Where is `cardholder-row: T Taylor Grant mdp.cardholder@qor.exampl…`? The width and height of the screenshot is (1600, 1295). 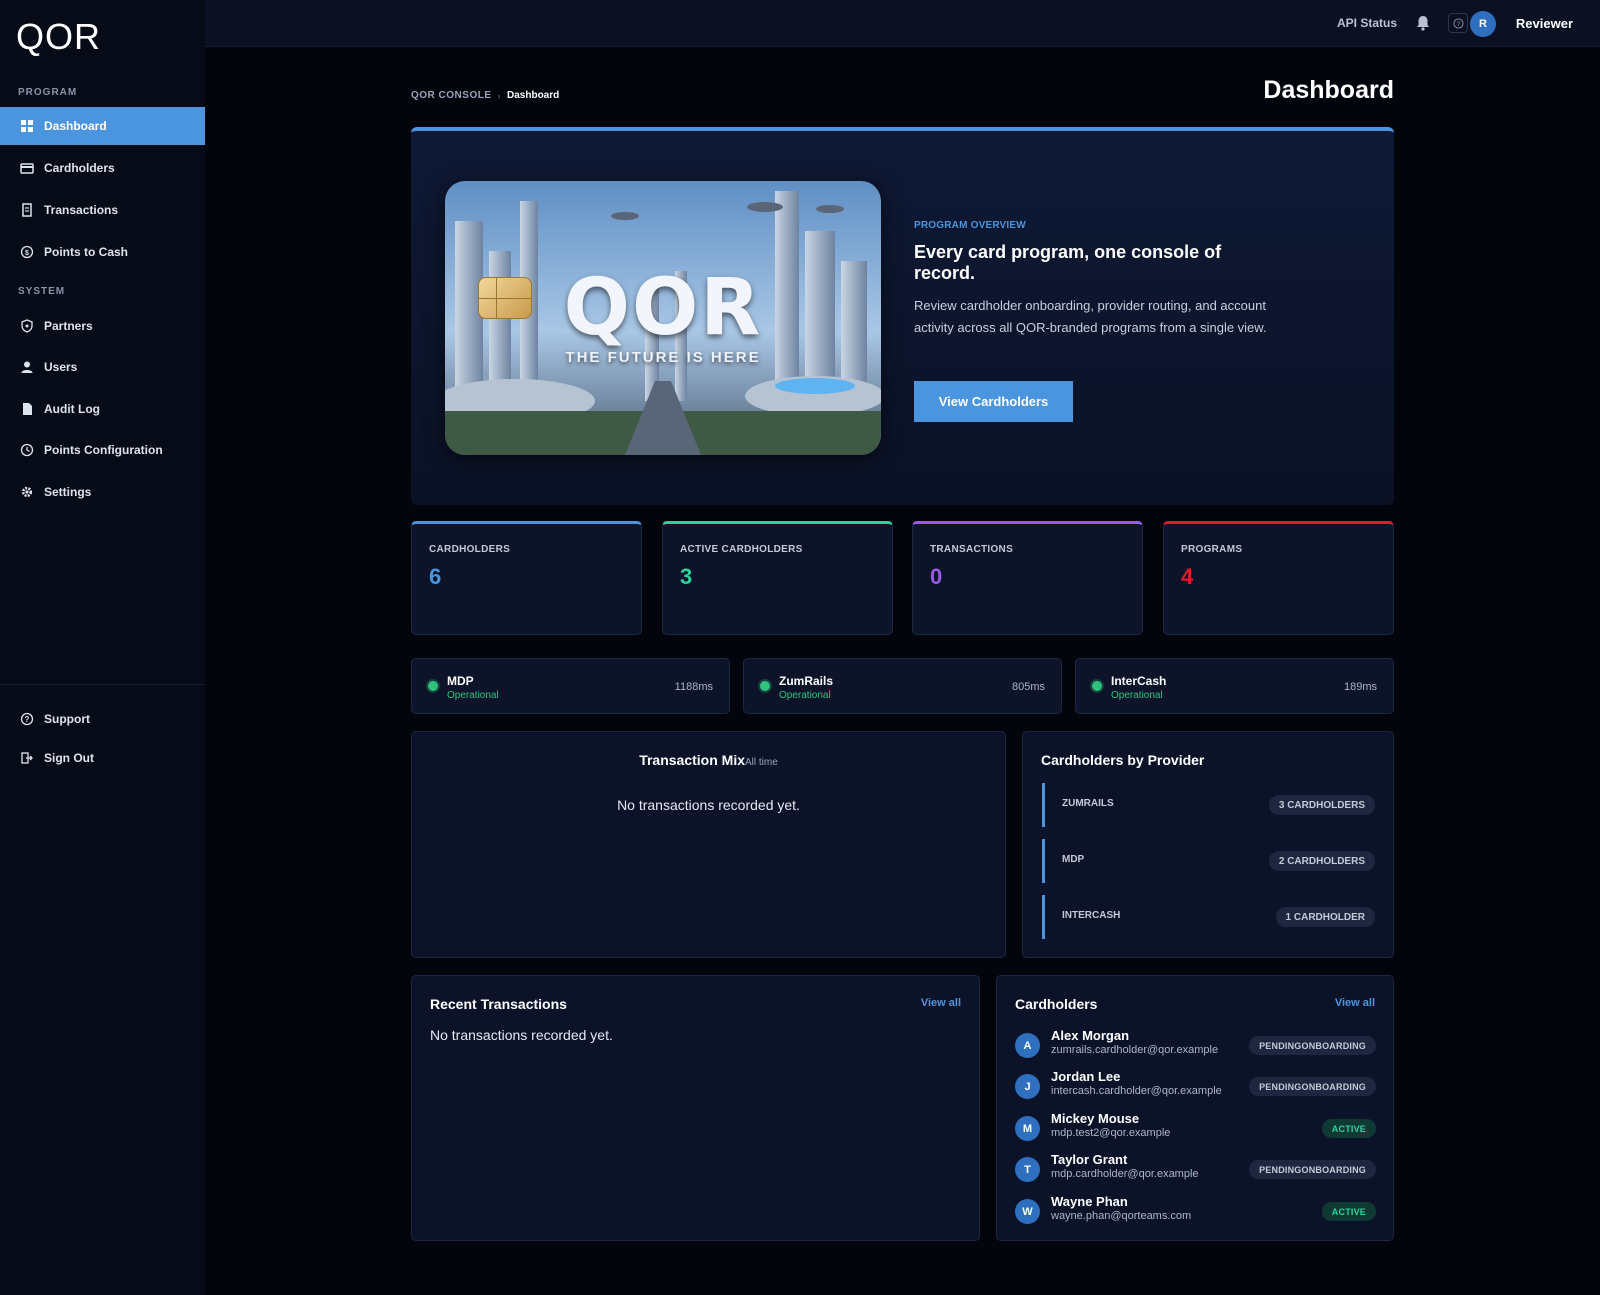
cardholder-row: T Taylor Grant mdp.cardholder@qor.exampl… is located at coordinates (1195, 1168).